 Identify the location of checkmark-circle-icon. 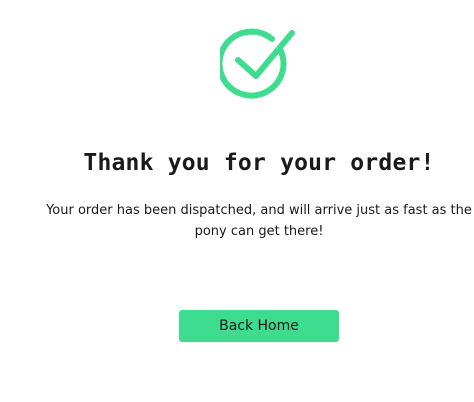
(258, 64).